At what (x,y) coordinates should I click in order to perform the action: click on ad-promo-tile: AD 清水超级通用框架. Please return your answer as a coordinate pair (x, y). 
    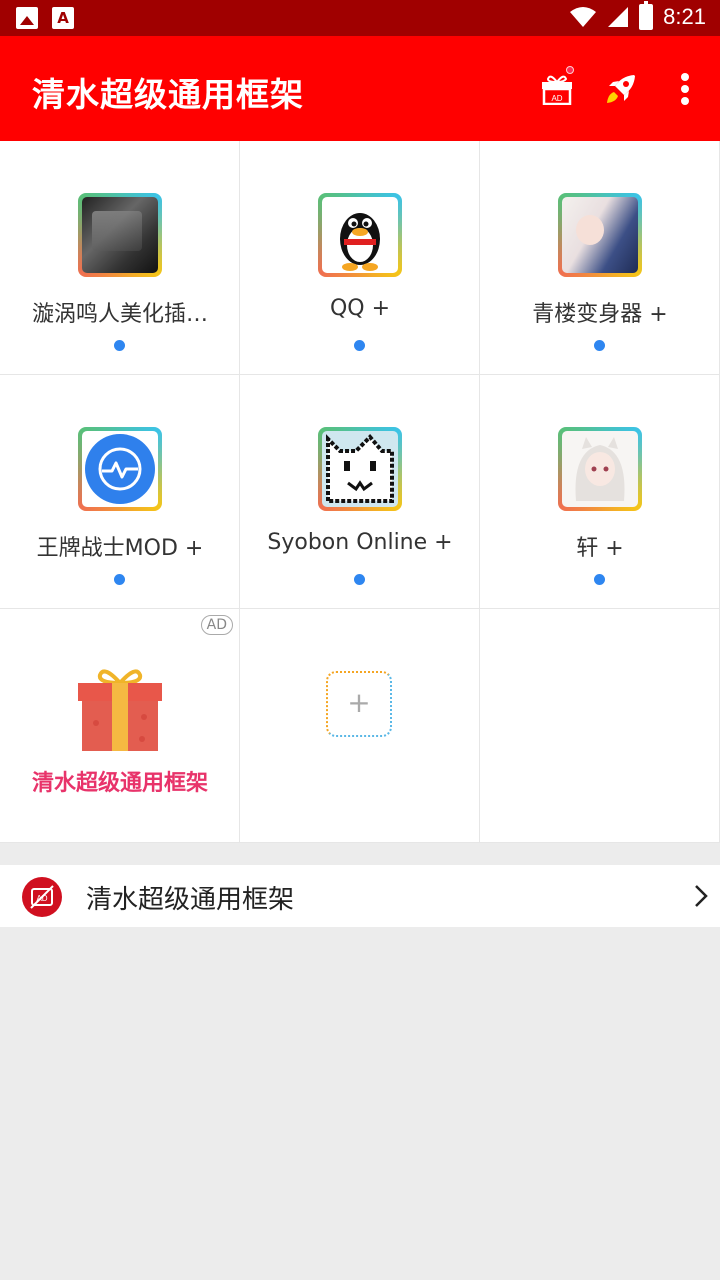
    Looking at the image, I should click on (120, 726).